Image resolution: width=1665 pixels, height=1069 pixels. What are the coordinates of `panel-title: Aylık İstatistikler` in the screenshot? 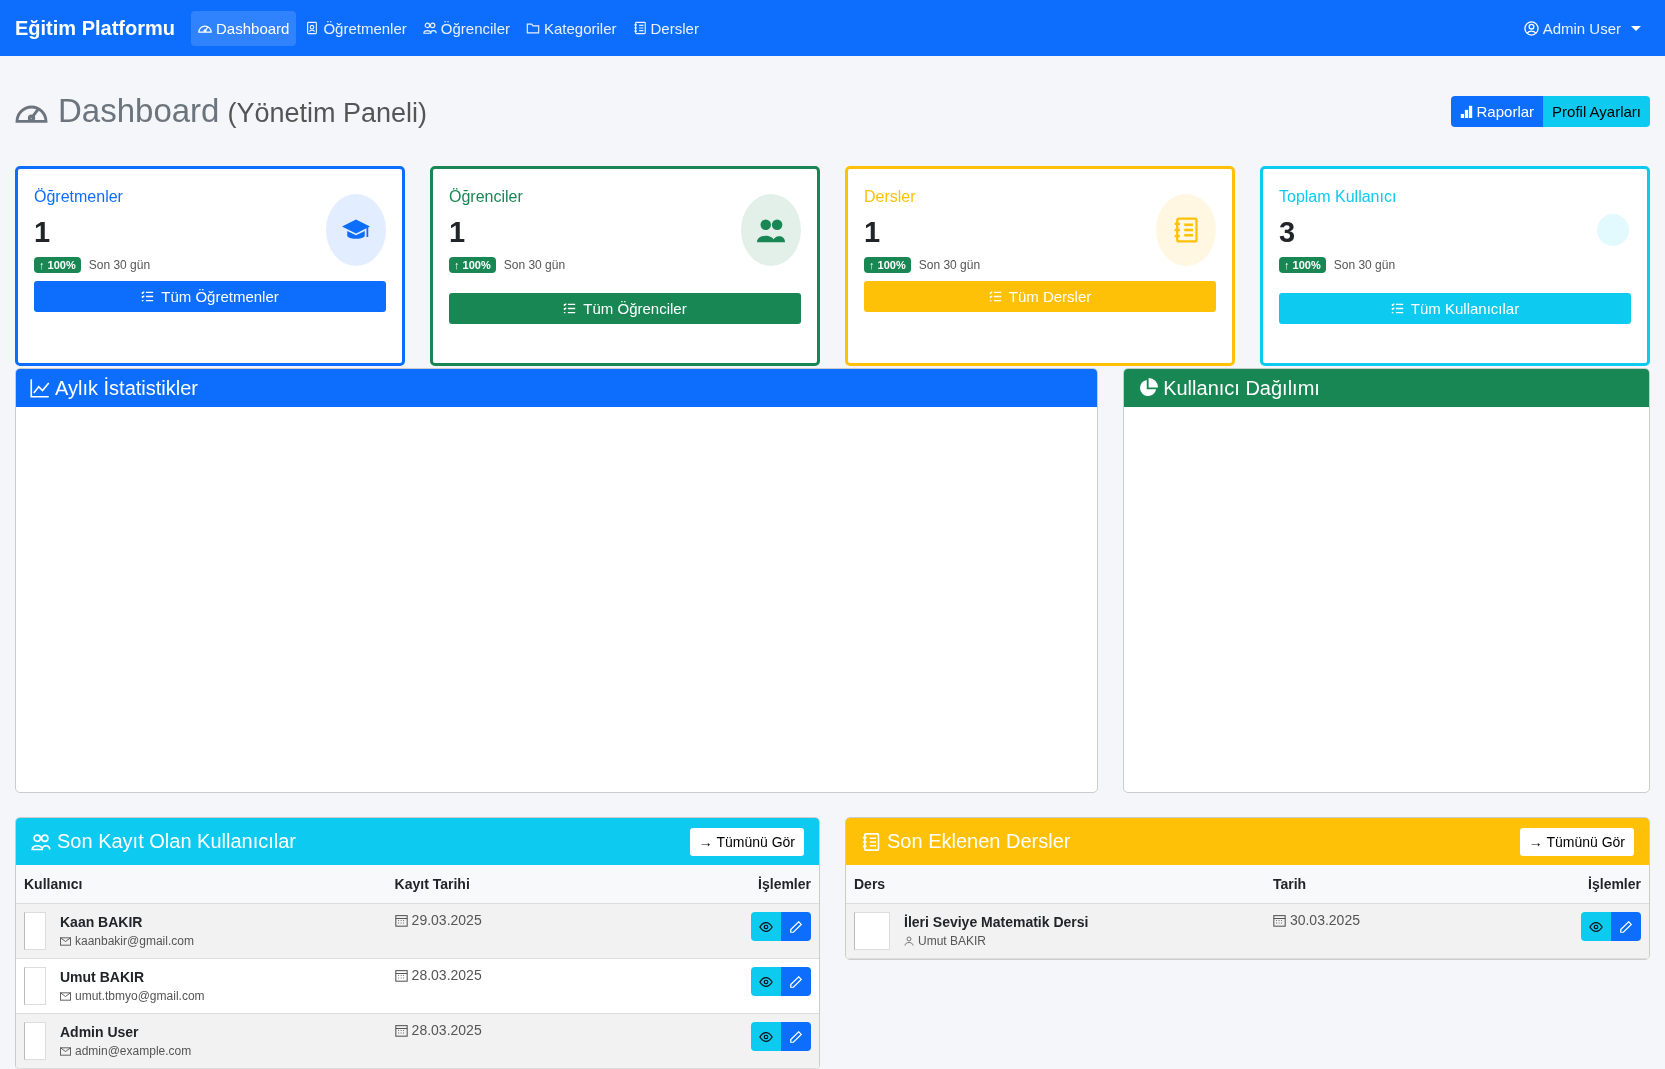 It's located at (126, 388).